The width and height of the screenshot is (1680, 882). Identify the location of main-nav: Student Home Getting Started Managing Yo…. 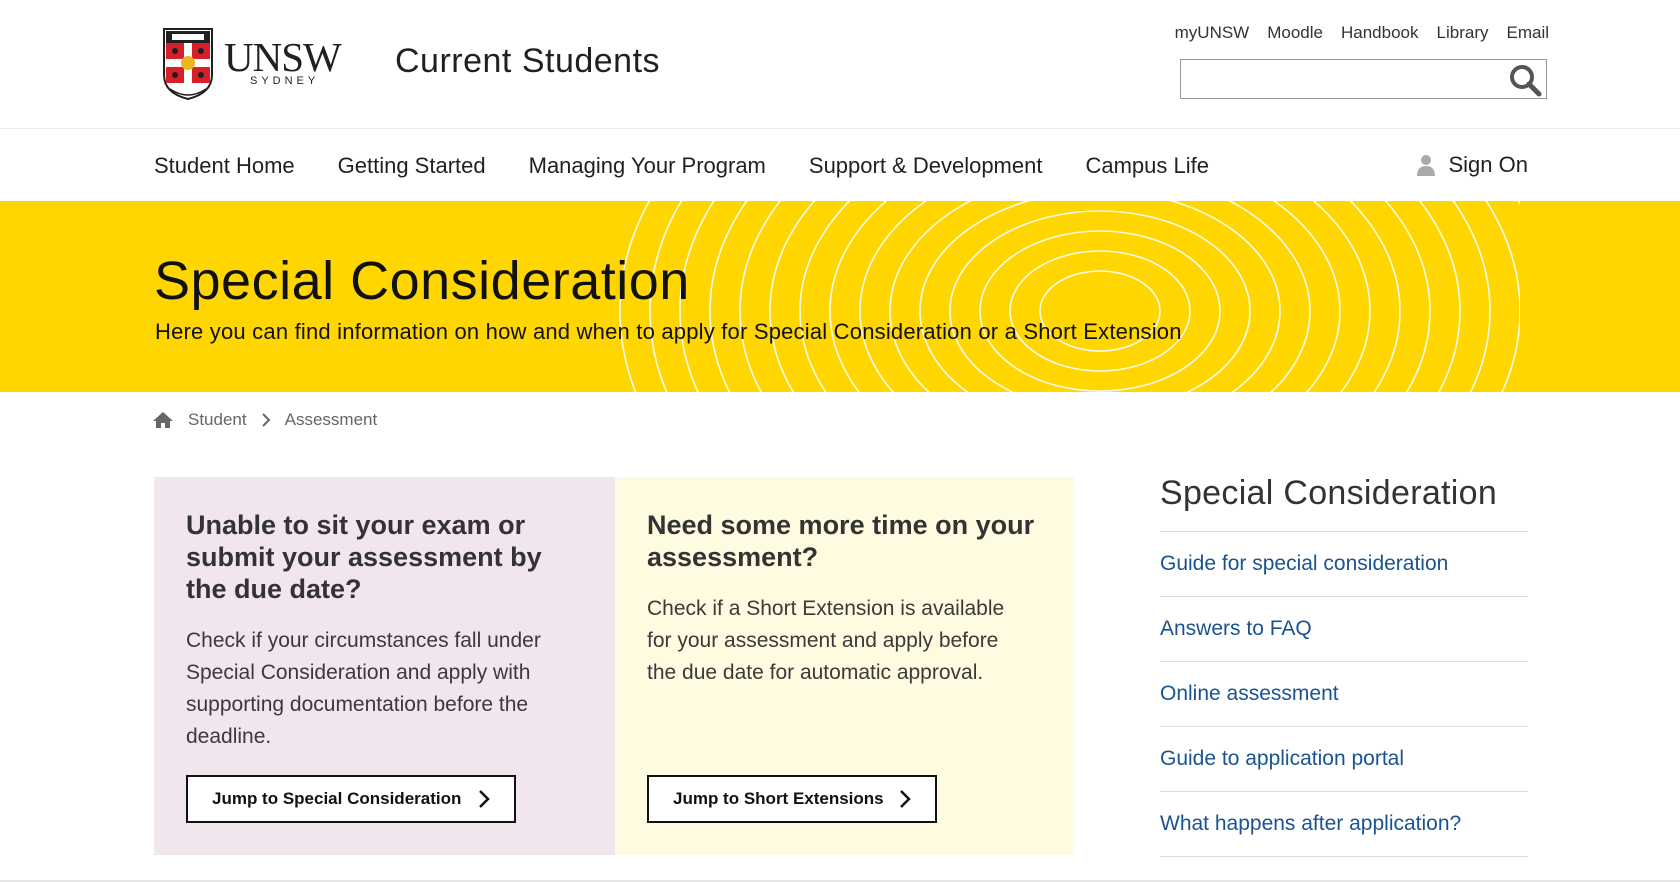
(840, 165).